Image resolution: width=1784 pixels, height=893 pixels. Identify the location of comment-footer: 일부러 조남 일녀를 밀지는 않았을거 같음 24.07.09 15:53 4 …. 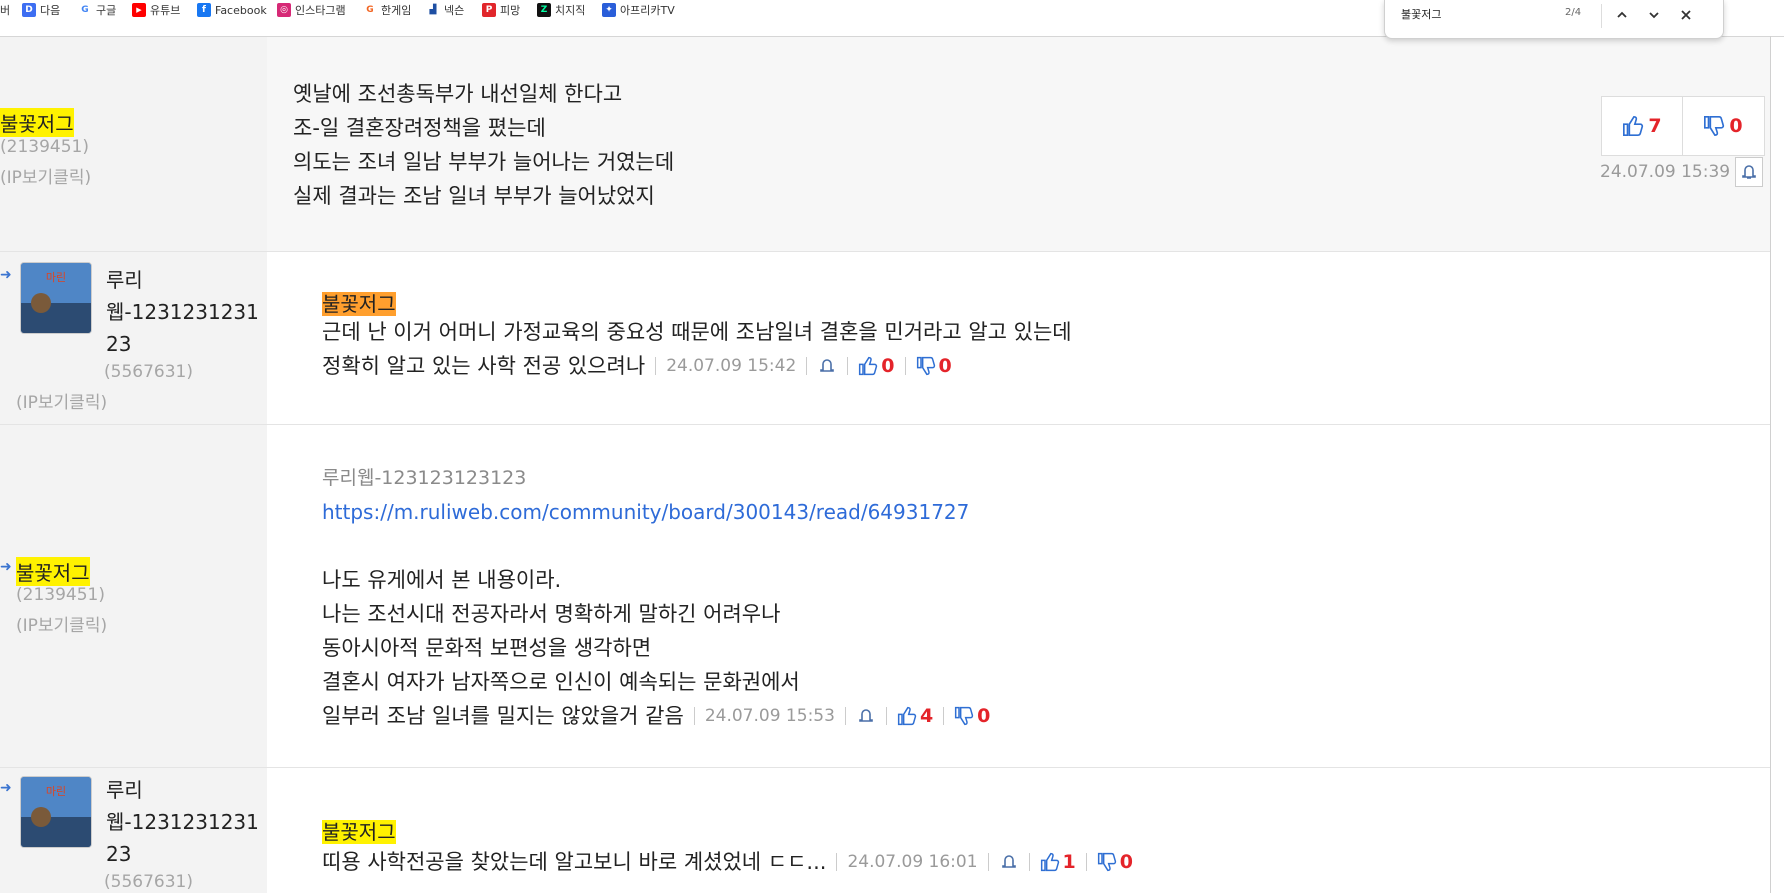
(656, 716).